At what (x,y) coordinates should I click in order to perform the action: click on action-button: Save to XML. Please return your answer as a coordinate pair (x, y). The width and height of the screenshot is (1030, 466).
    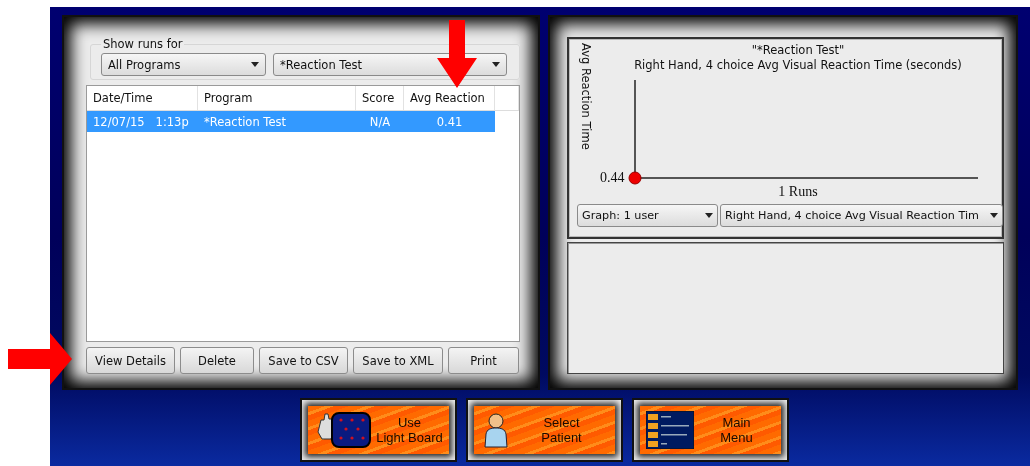
    Looking at the image, I should click on (398, 360).